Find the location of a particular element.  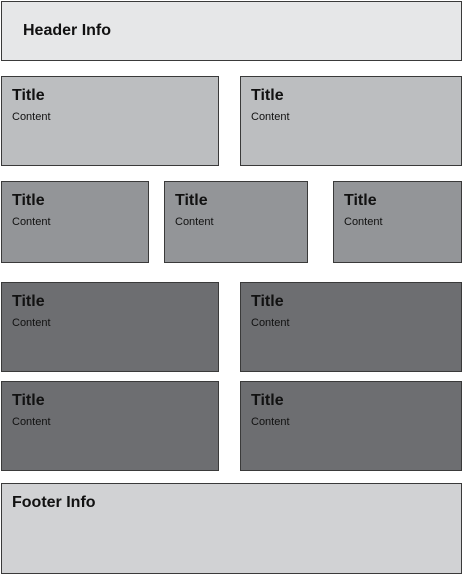

card-row4-right: Title Content is located at coordinates (351, 426).